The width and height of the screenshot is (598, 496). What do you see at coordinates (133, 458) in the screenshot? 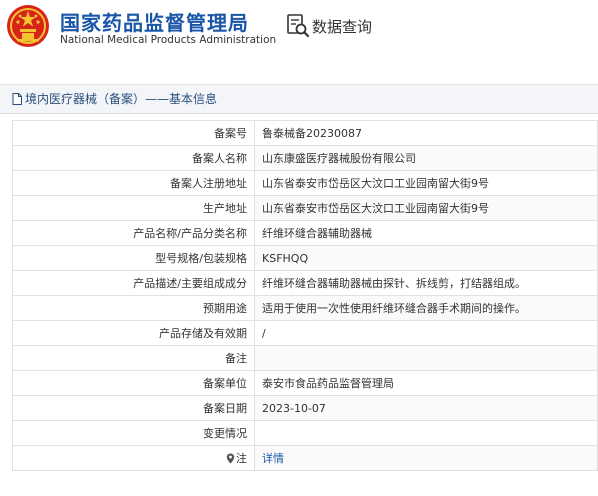
I see `note-label-cell: 注` at bounding box center [133, 458].